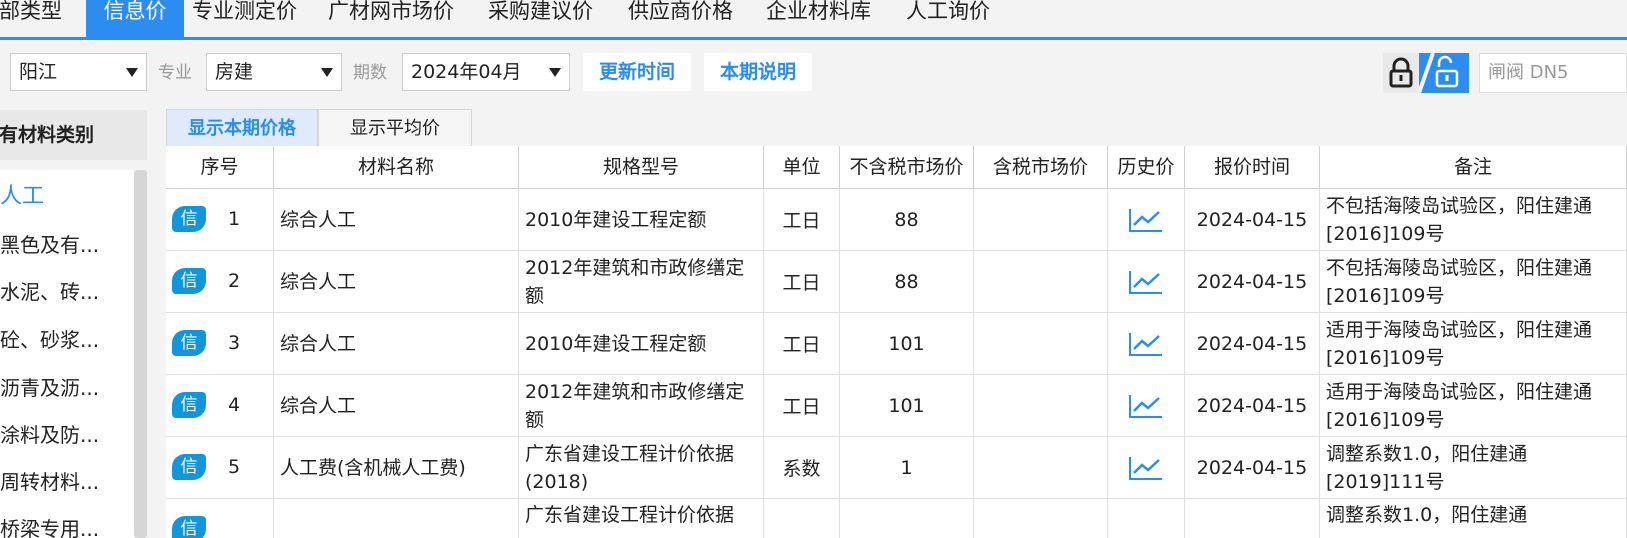 This screenshot has width=1627, height=538. I want to click on spec-cell: 2012年建筑和市政修缮定额, so click(641, 405).